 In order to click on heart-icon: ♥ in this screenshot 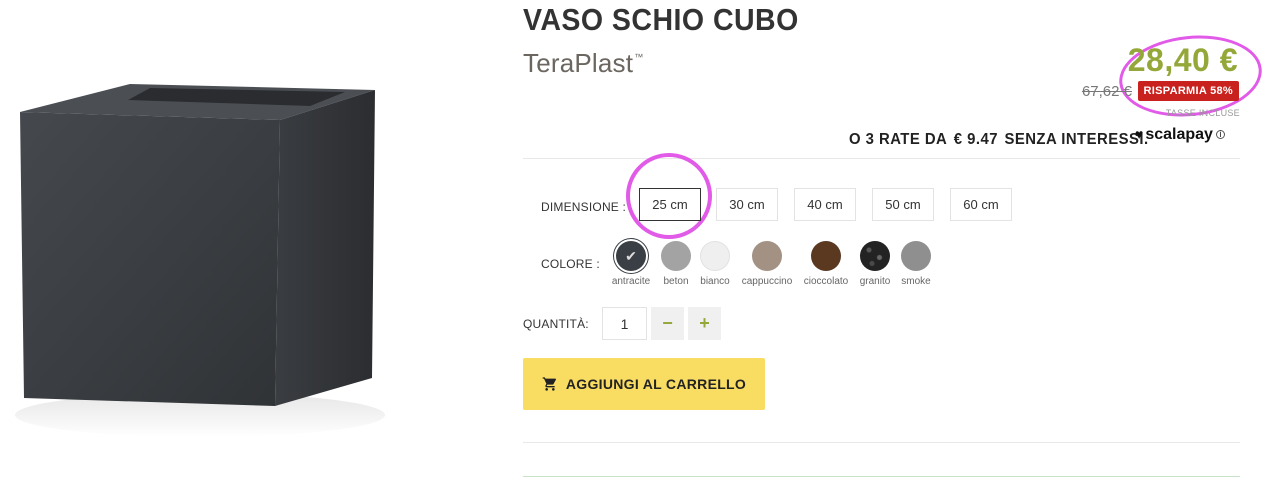, I will do `click(1139, 134)`.